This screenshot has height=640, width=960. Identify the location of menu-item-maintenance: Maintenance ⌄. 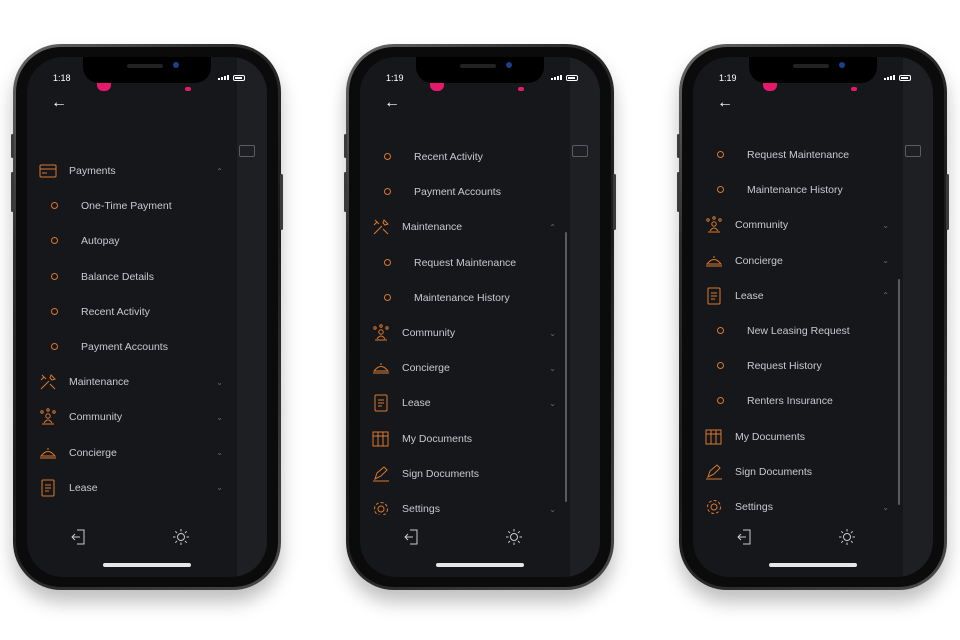
(132, 382).